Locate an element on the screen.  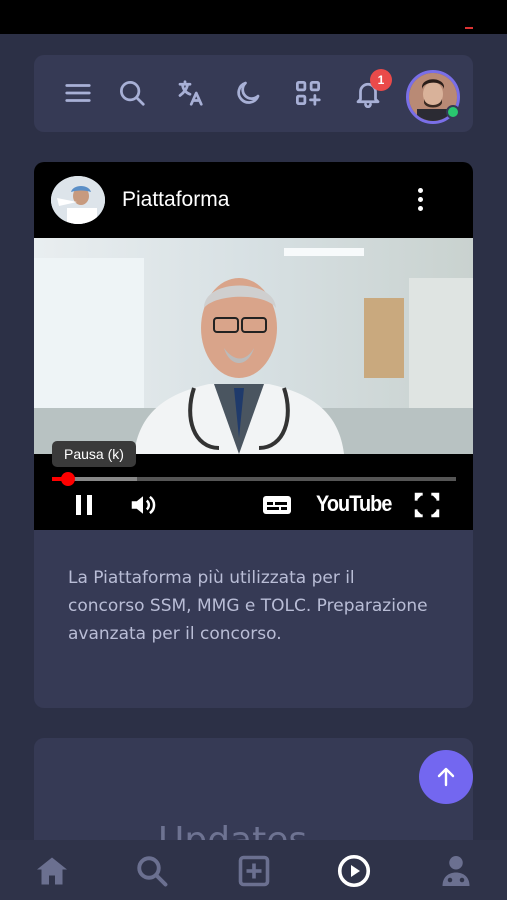
video-channel-title: Piattaforma is located at coordinates (175, 200).